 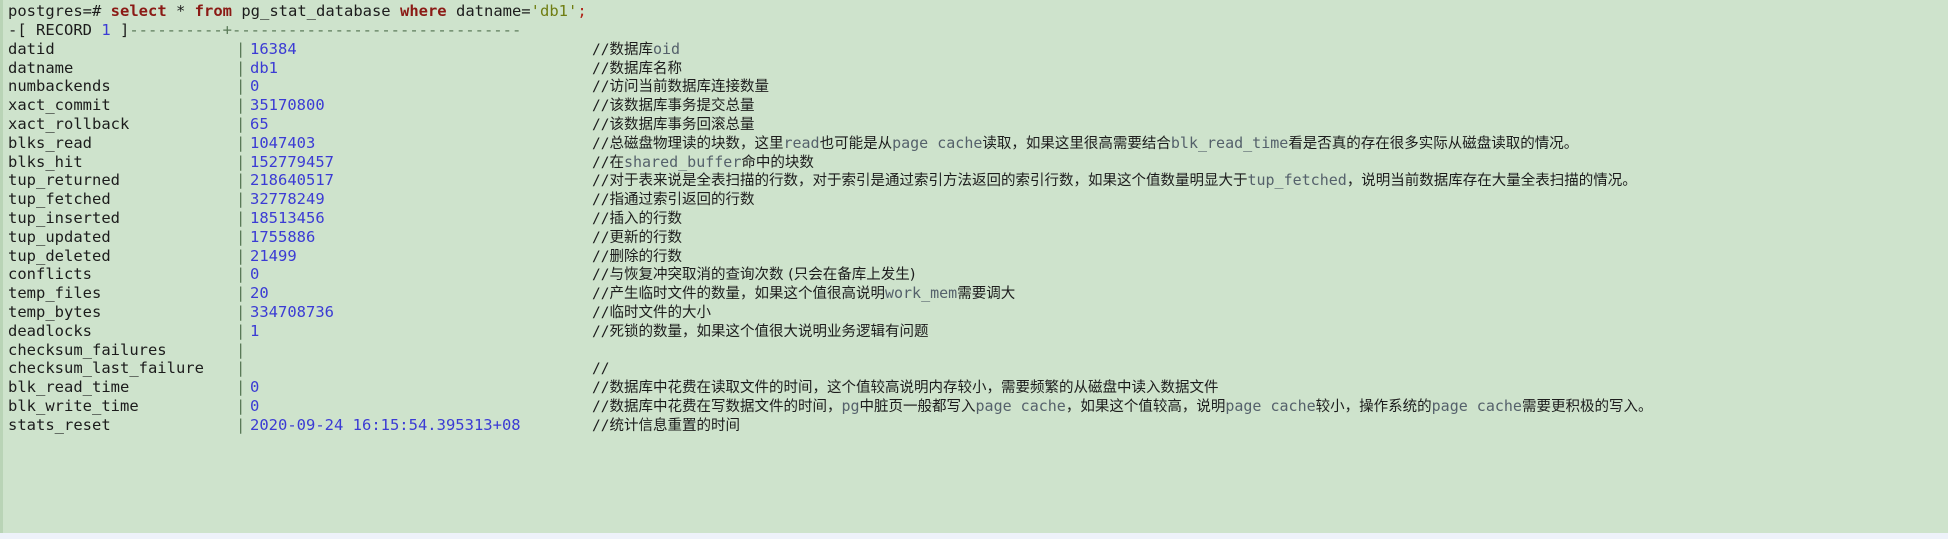 What do you see at coordinates (59, 199) in the screenshot?
I see `column-name: tup_fetched` at bounding box center [59, 199].